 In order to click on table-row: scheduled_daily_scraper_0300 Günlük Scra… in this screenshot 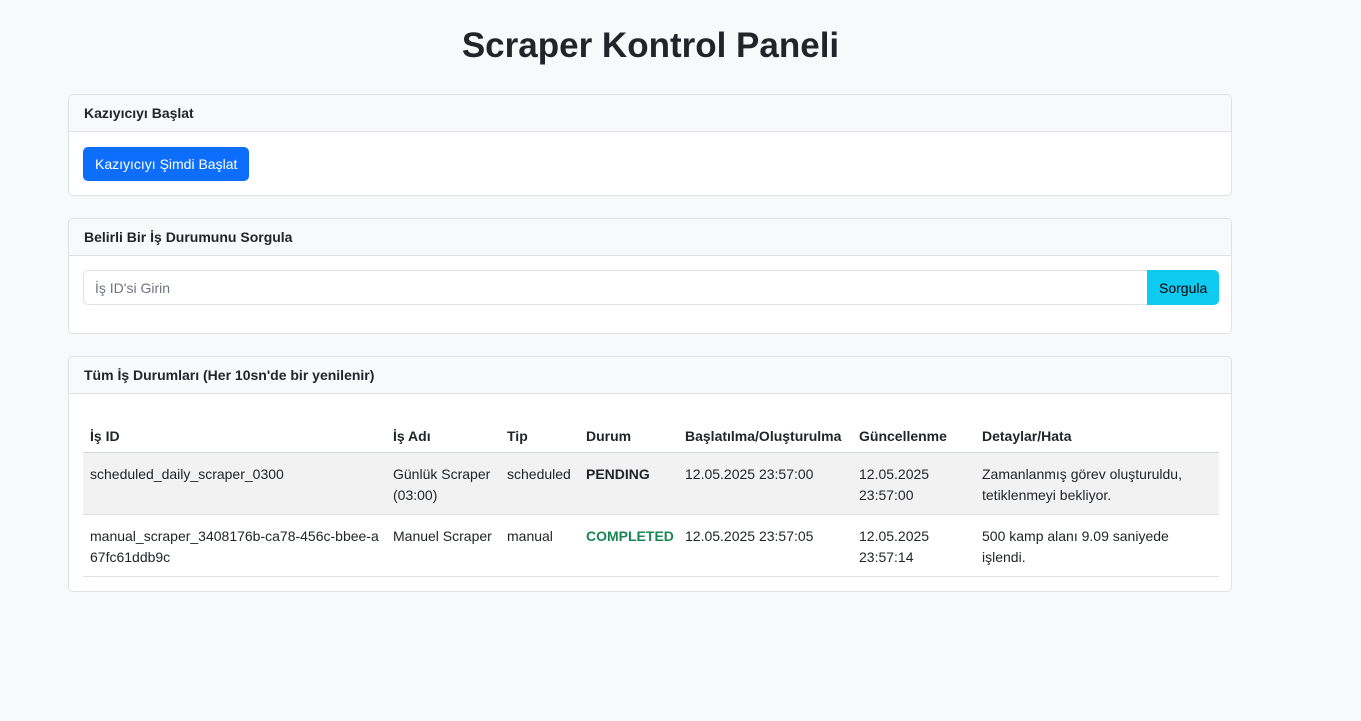, I will do `click(651, 483)`.